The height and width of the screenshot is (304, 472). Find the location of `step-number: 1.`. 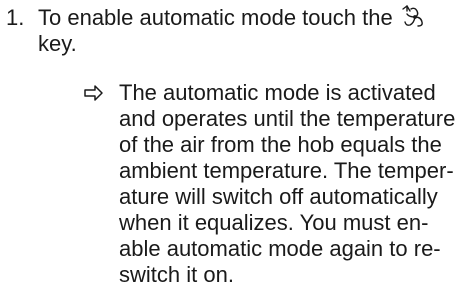

step-number: 1. is located at coordinates (15, 17).